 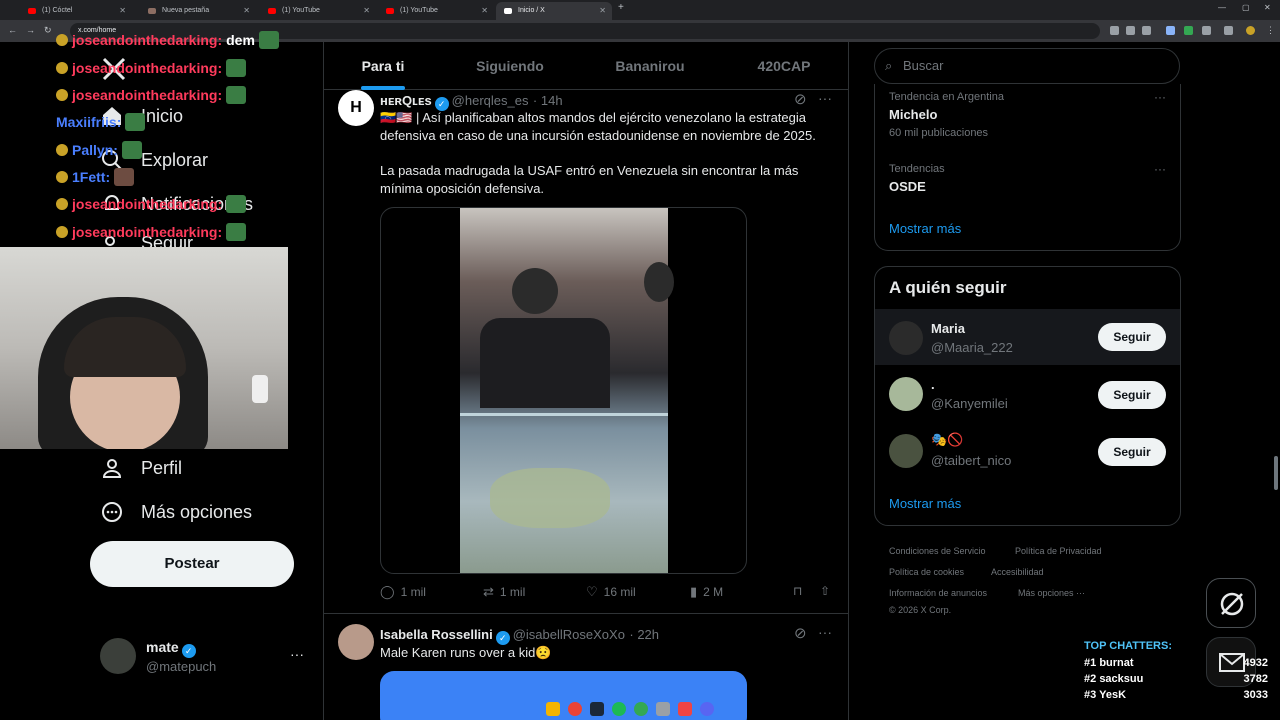 I want to click on like-button: ♡ 16 mil, so click(x=611, y=592).